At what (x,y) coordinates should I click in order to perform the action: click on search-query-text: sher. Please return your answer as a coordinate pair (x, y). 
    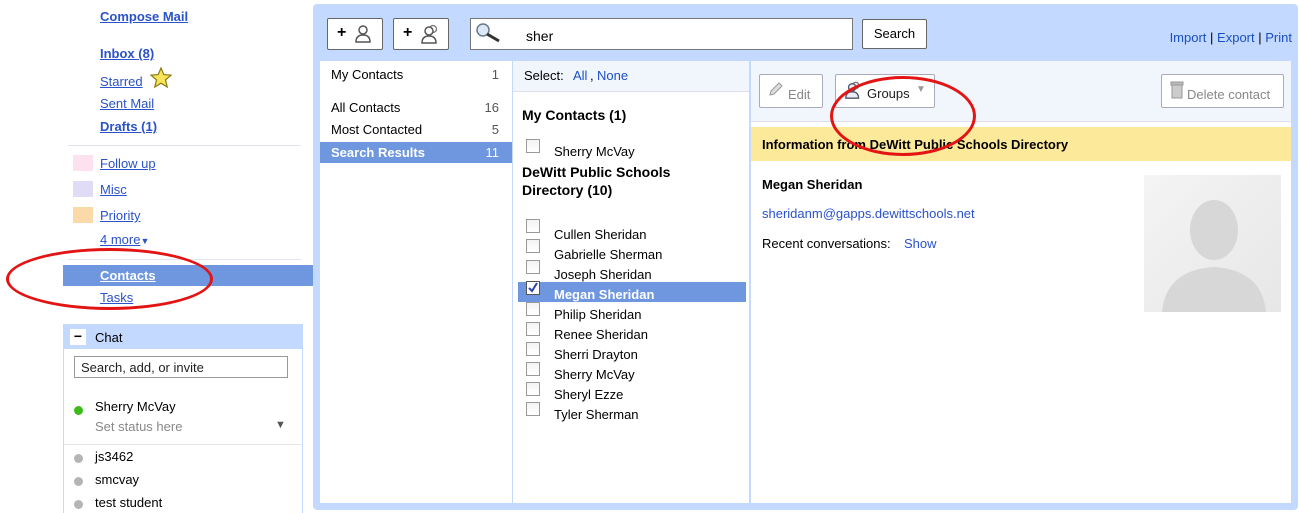
    Looking at the image, I should click on (540, 36).